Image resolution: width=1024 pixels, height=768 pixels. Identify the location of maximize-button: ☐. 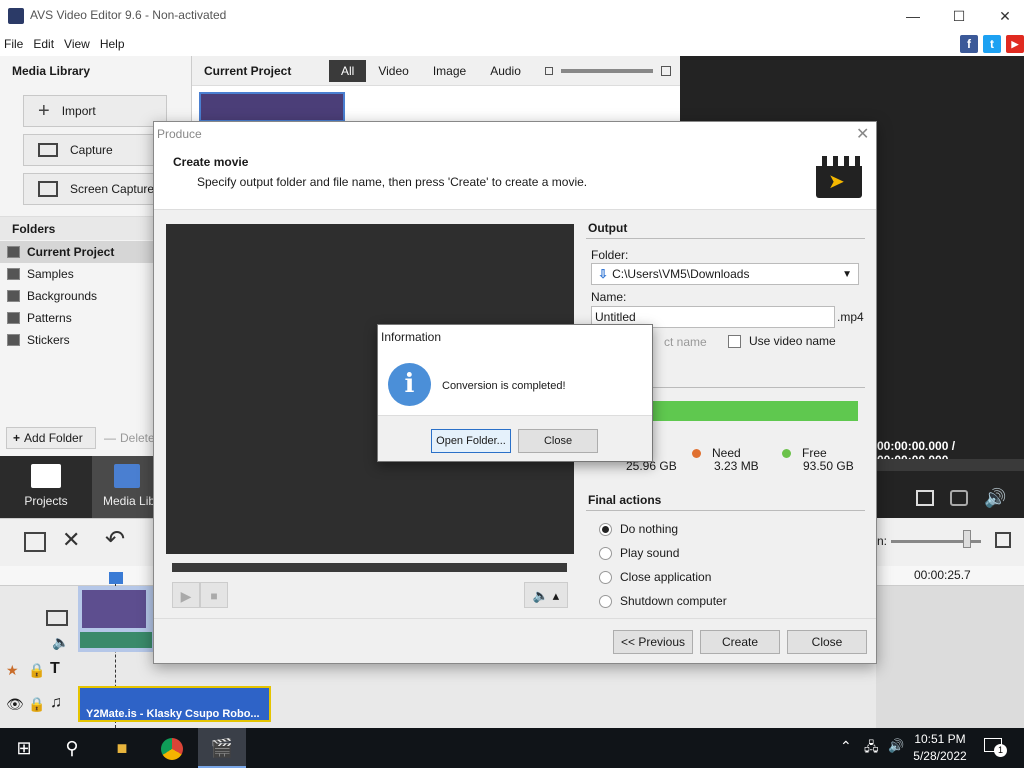
(959, 16).